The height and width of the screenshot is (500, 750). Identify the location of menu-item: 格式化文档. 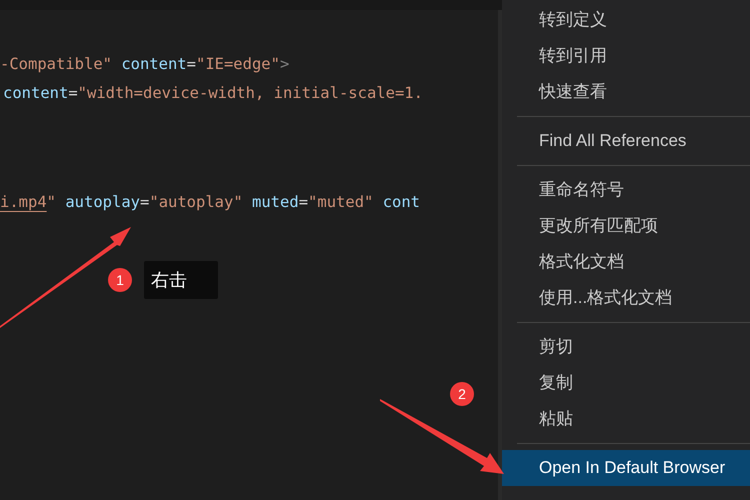
(626, 262).